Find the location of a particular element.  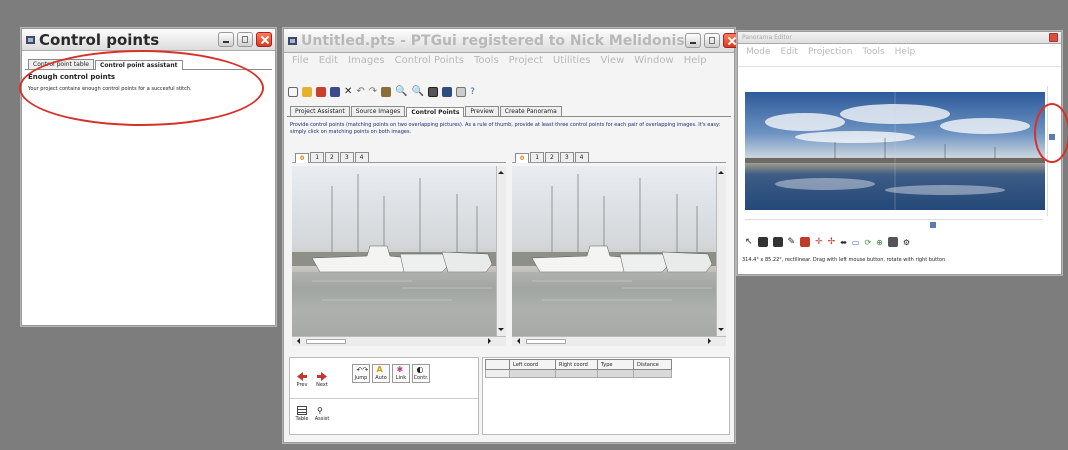

menu-projection: Projection is located at coordinates (830, 52).